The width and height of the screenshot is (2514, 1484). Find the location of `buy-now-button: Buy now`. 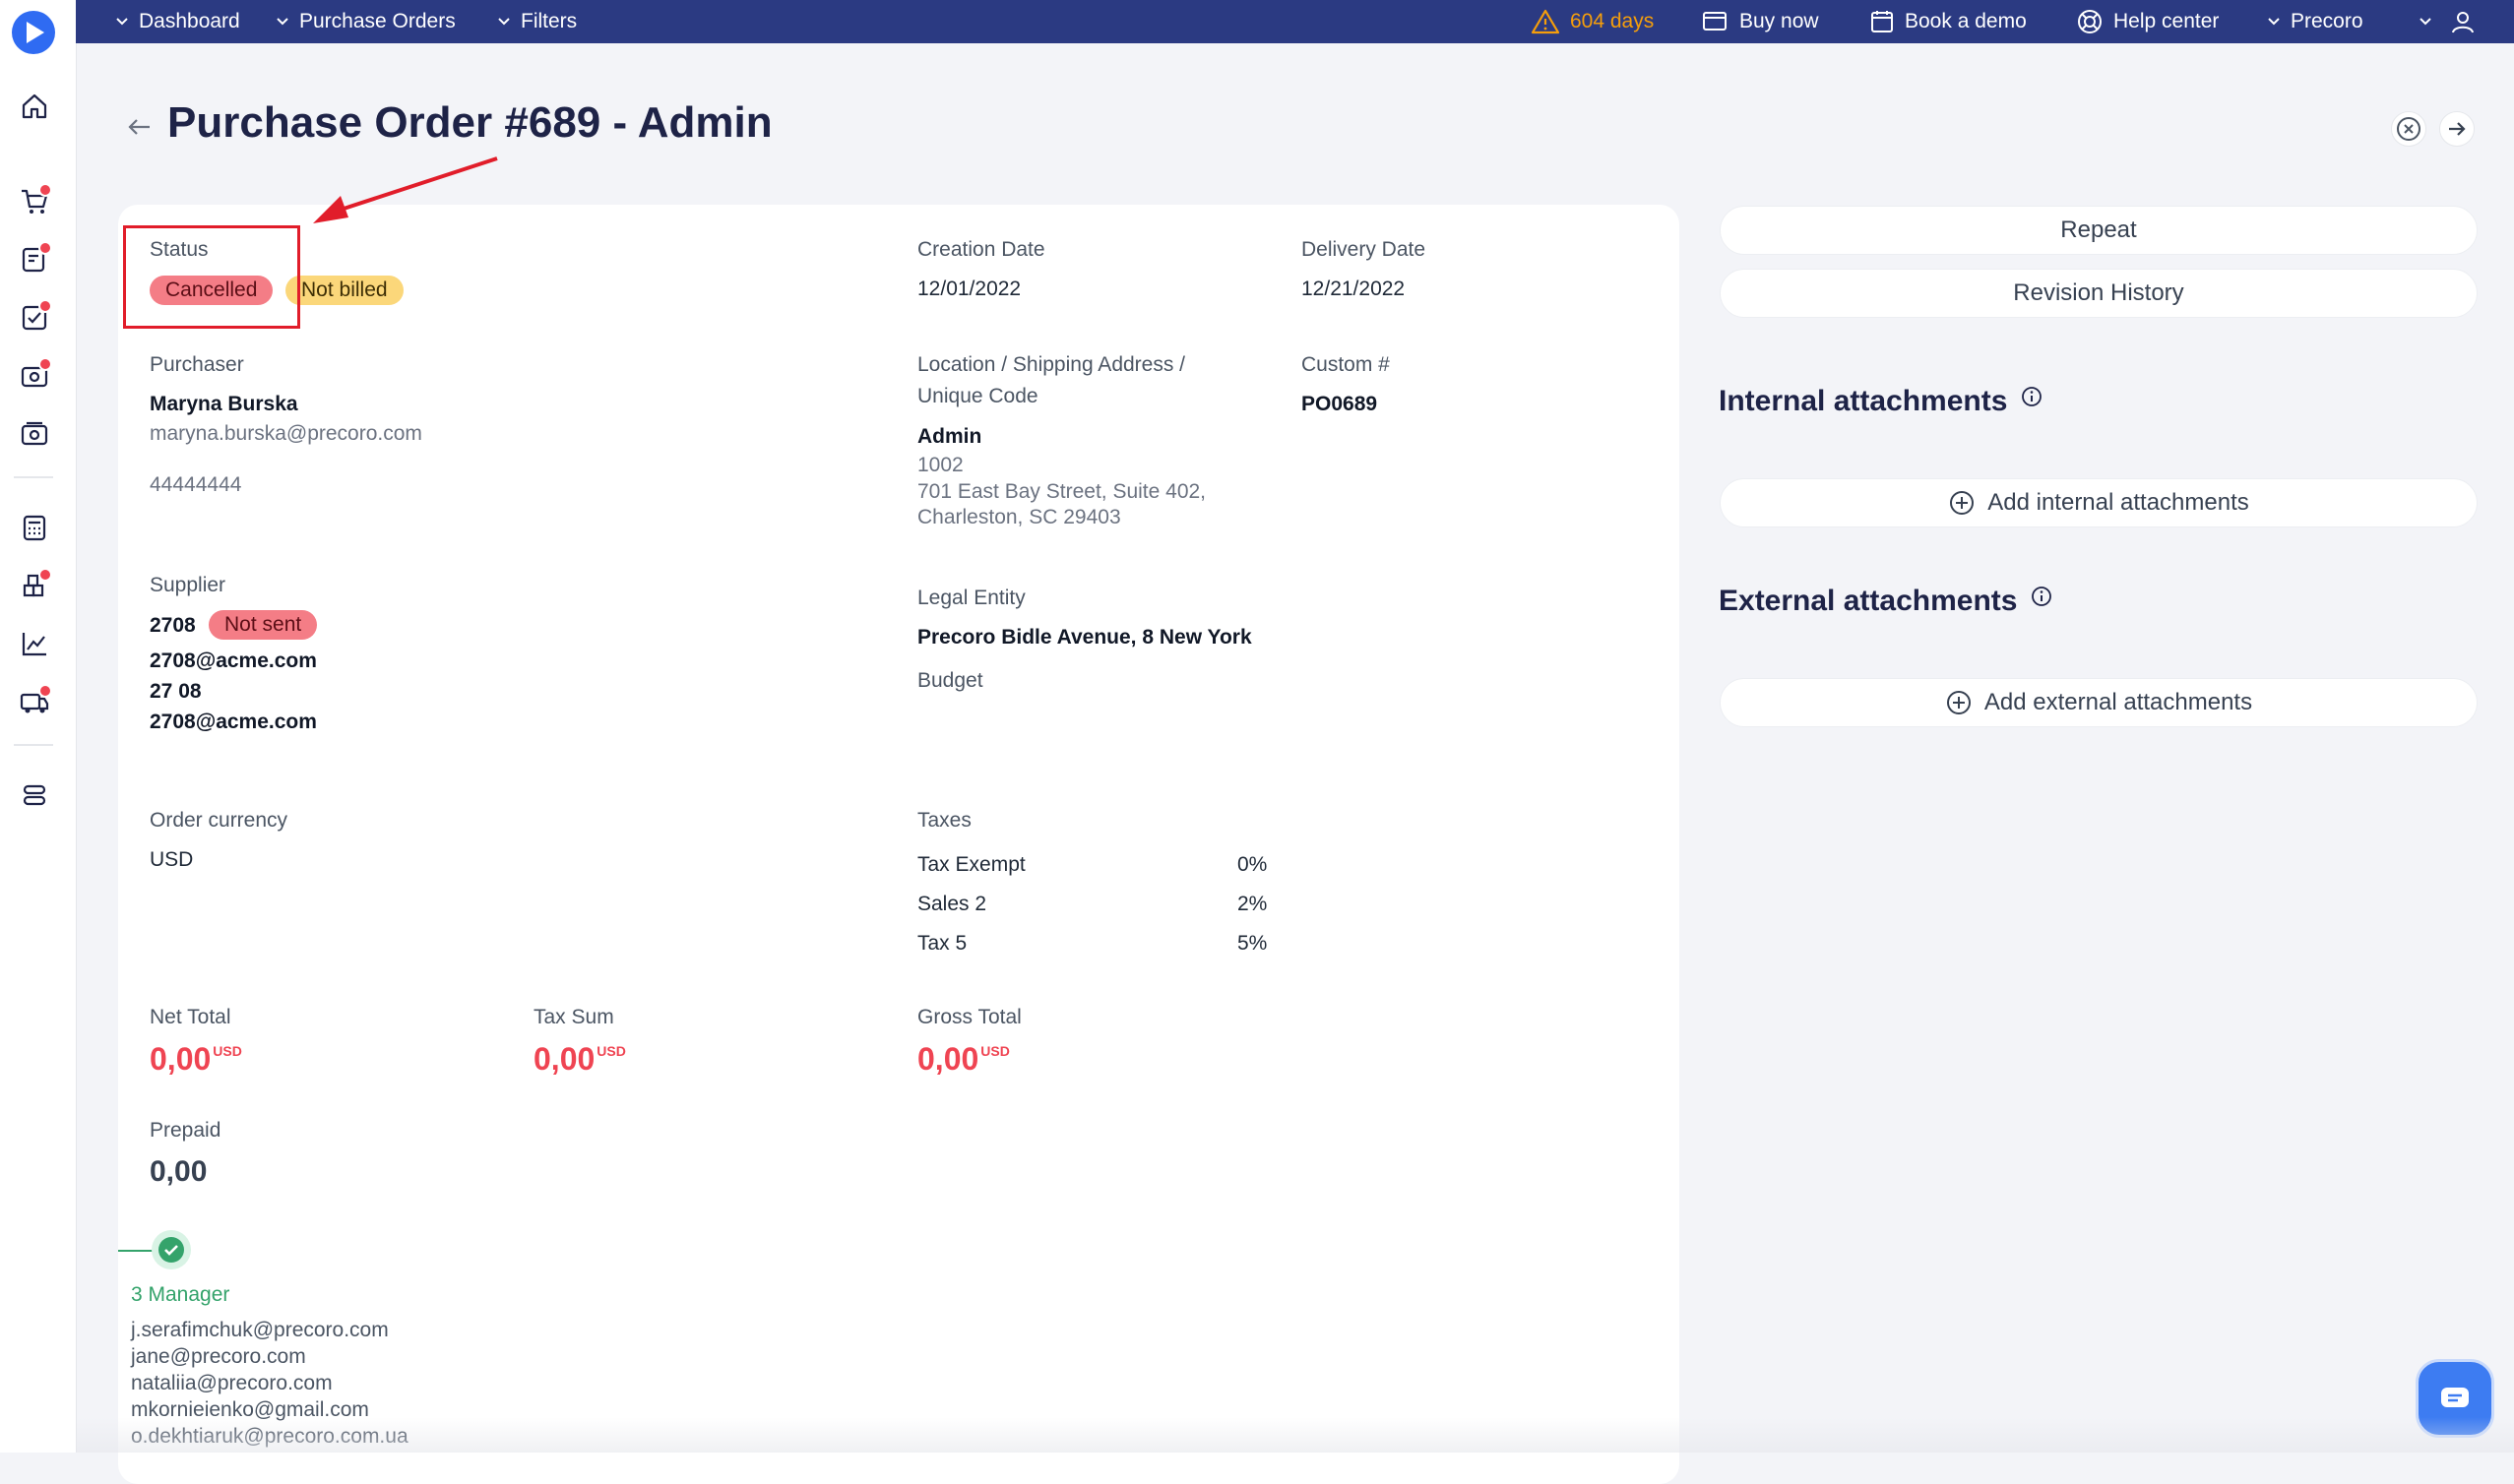

buy-now-button: Buy now is located at coordinates (1761, 22).